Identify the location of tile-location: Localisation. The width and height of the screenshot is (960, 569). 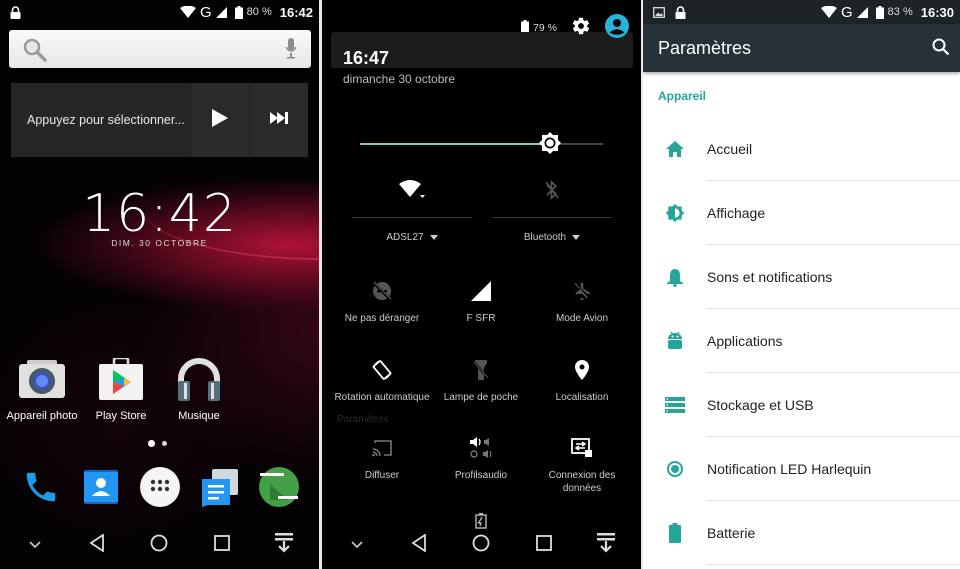
(582, 380).